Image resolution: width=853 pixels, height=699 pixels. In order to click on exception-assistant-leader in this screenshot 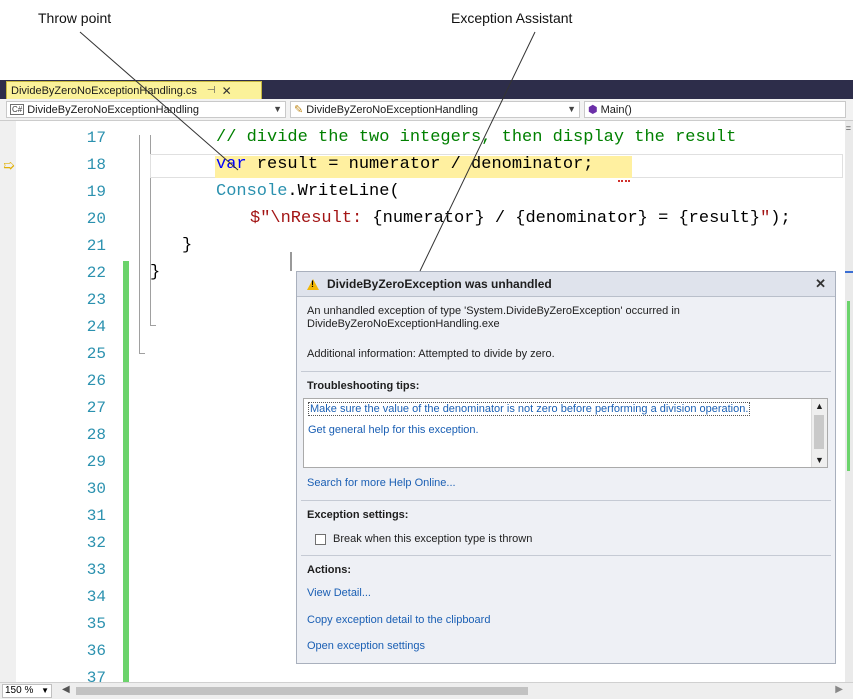, I will do `click(477, 151)`.